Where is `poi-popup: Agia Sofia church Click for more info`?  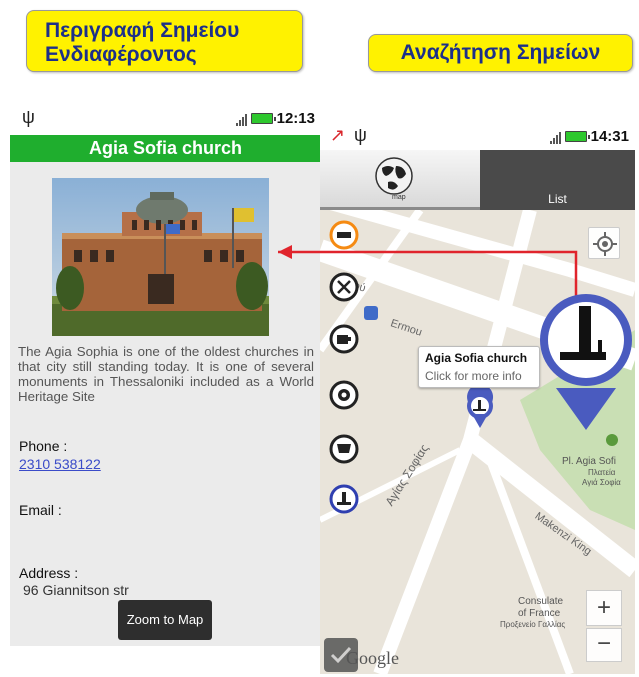
poi-popup: Agia Sofia church Click for more info is located at coordinates (479, 367).